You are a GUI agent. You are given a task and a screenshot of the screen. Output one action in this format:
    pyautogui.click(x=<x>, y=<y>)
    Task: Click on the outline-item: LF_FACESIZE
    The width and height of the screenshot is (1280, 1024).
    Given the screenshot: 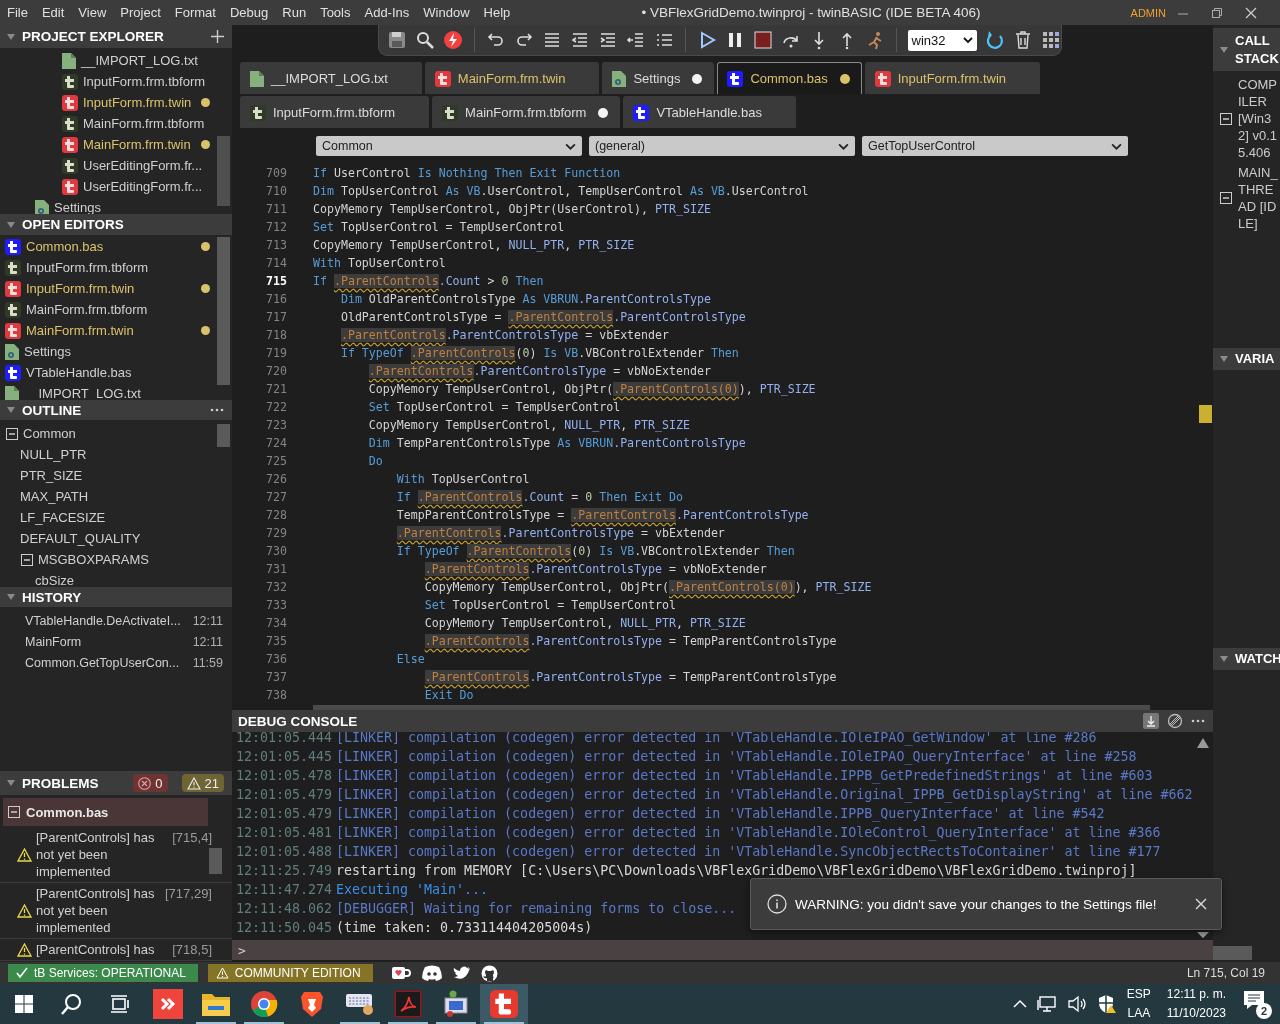 What is the action you would take?
    pyautogui.click(x=63, y=517)
    